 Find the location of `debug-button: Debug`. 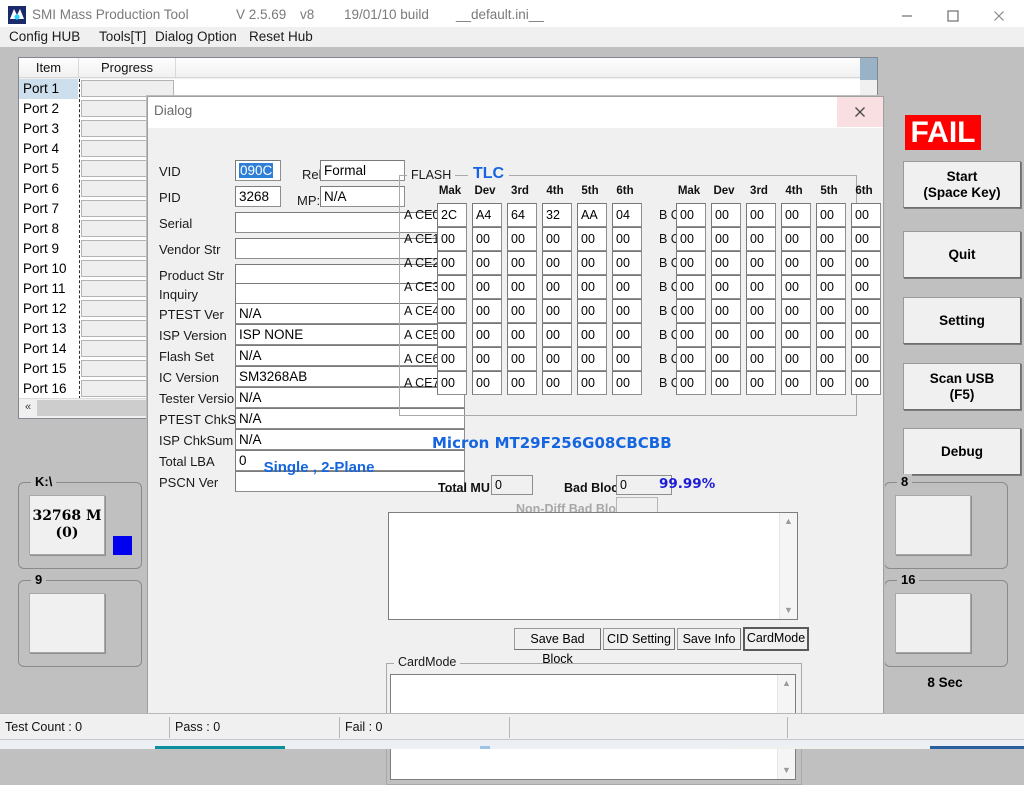

debug-button: Debug is located at coordinates (962, 451).